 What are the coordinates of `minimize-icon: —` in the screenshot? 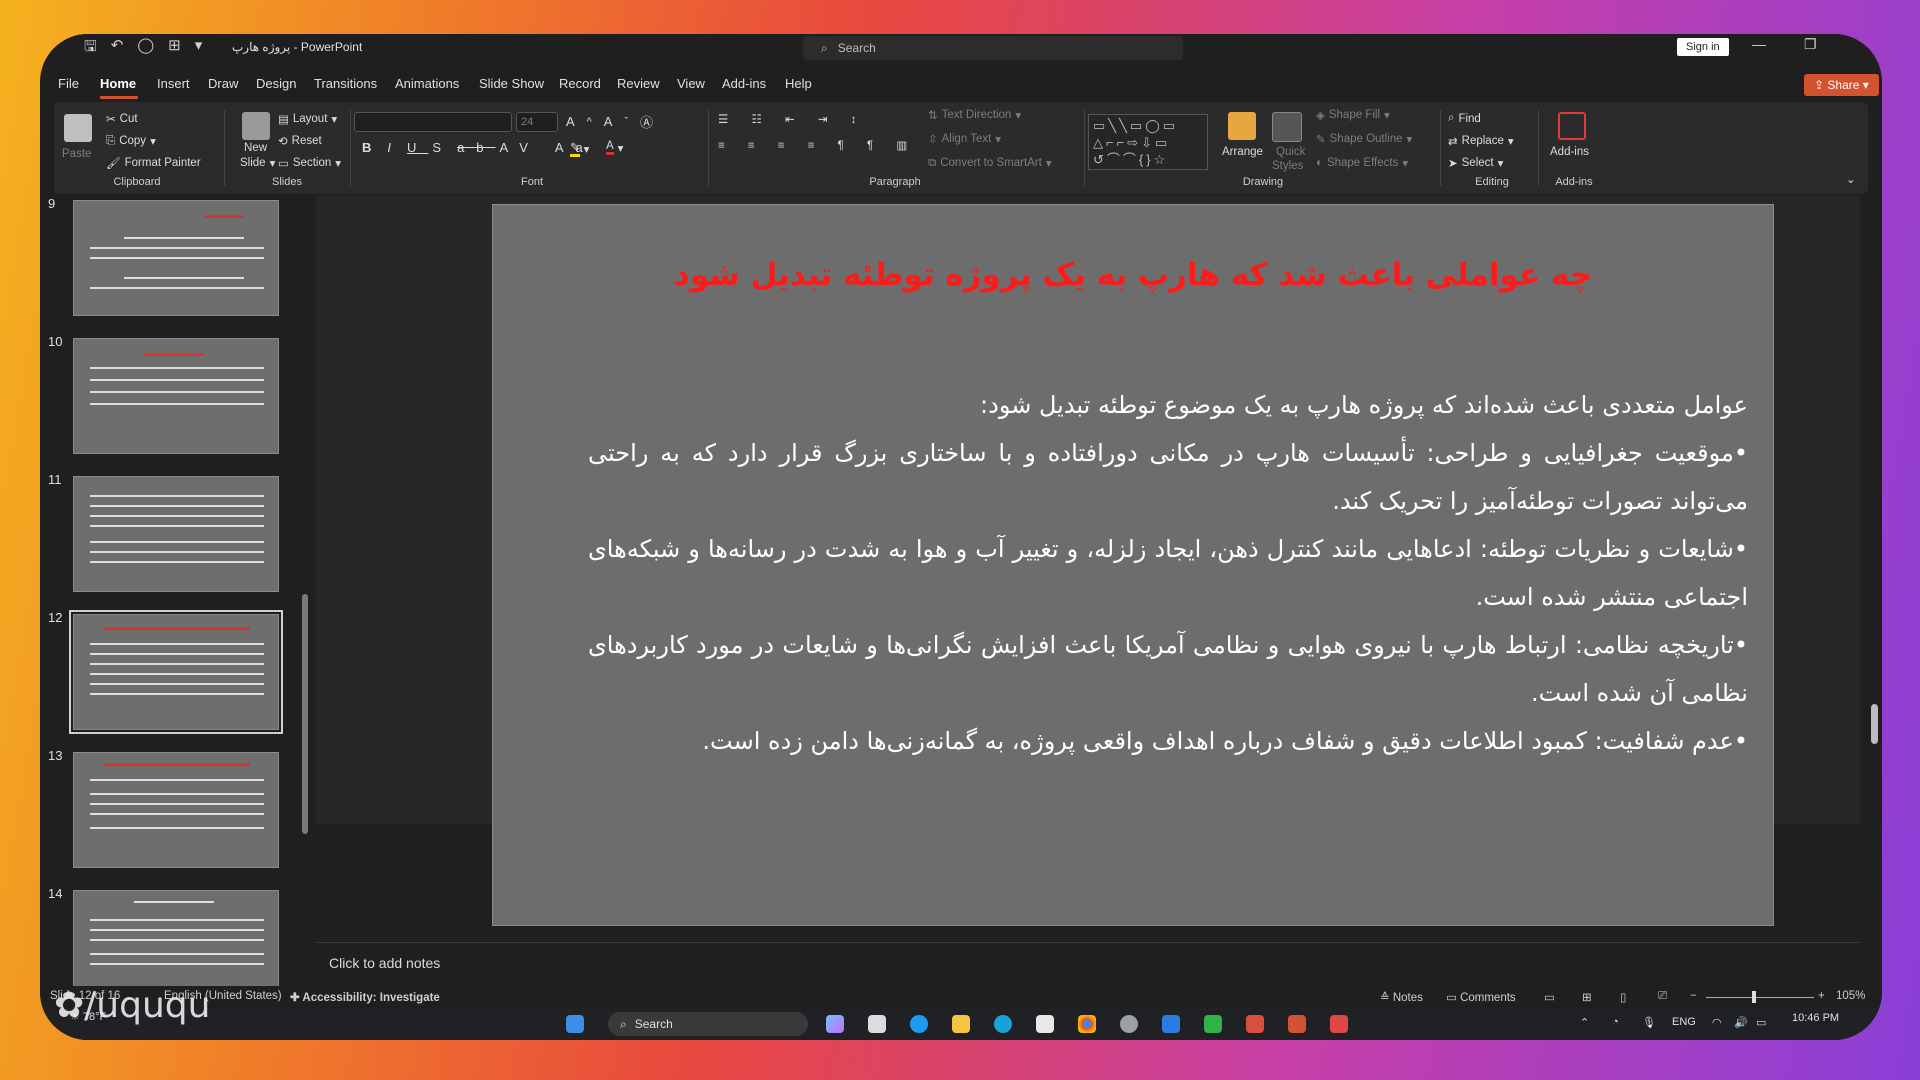 It's located at (1759, 44).